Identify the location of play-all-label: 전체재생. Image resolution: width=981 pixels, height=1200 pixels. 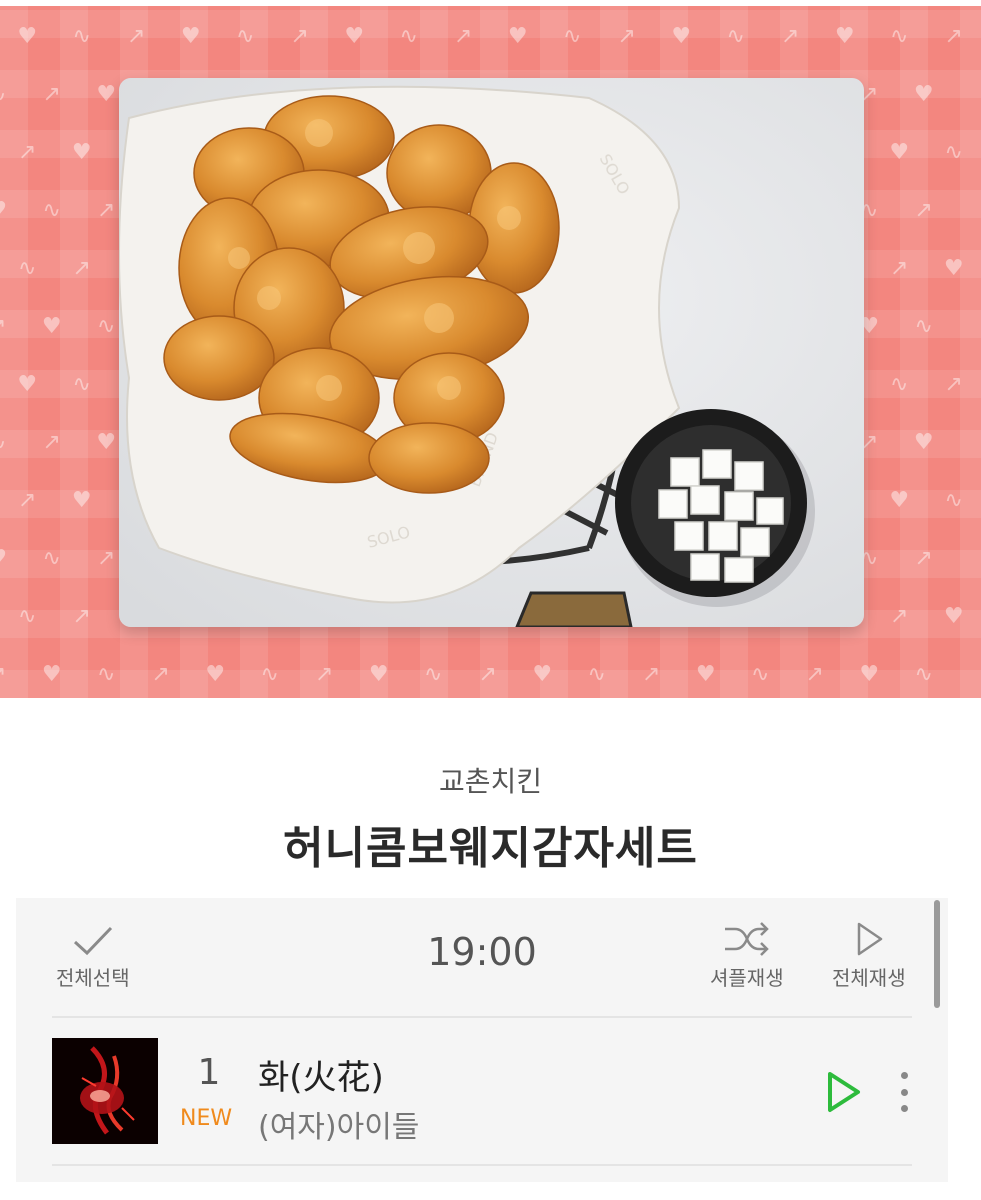
(869, 978).